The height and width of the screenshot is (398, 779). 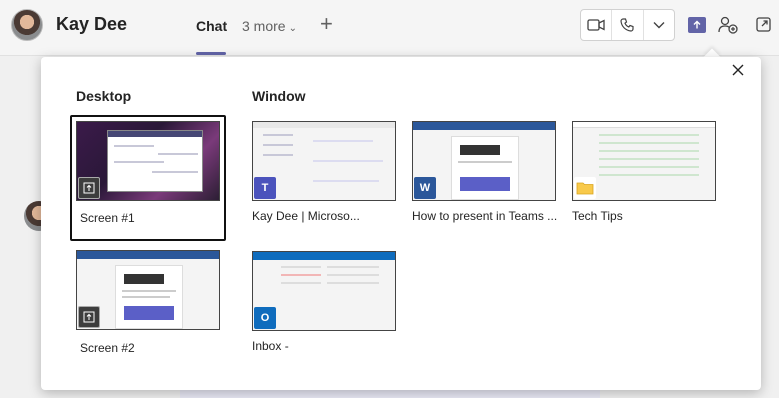 I want to click on pop-out-icon, so click(x=763, y=24).